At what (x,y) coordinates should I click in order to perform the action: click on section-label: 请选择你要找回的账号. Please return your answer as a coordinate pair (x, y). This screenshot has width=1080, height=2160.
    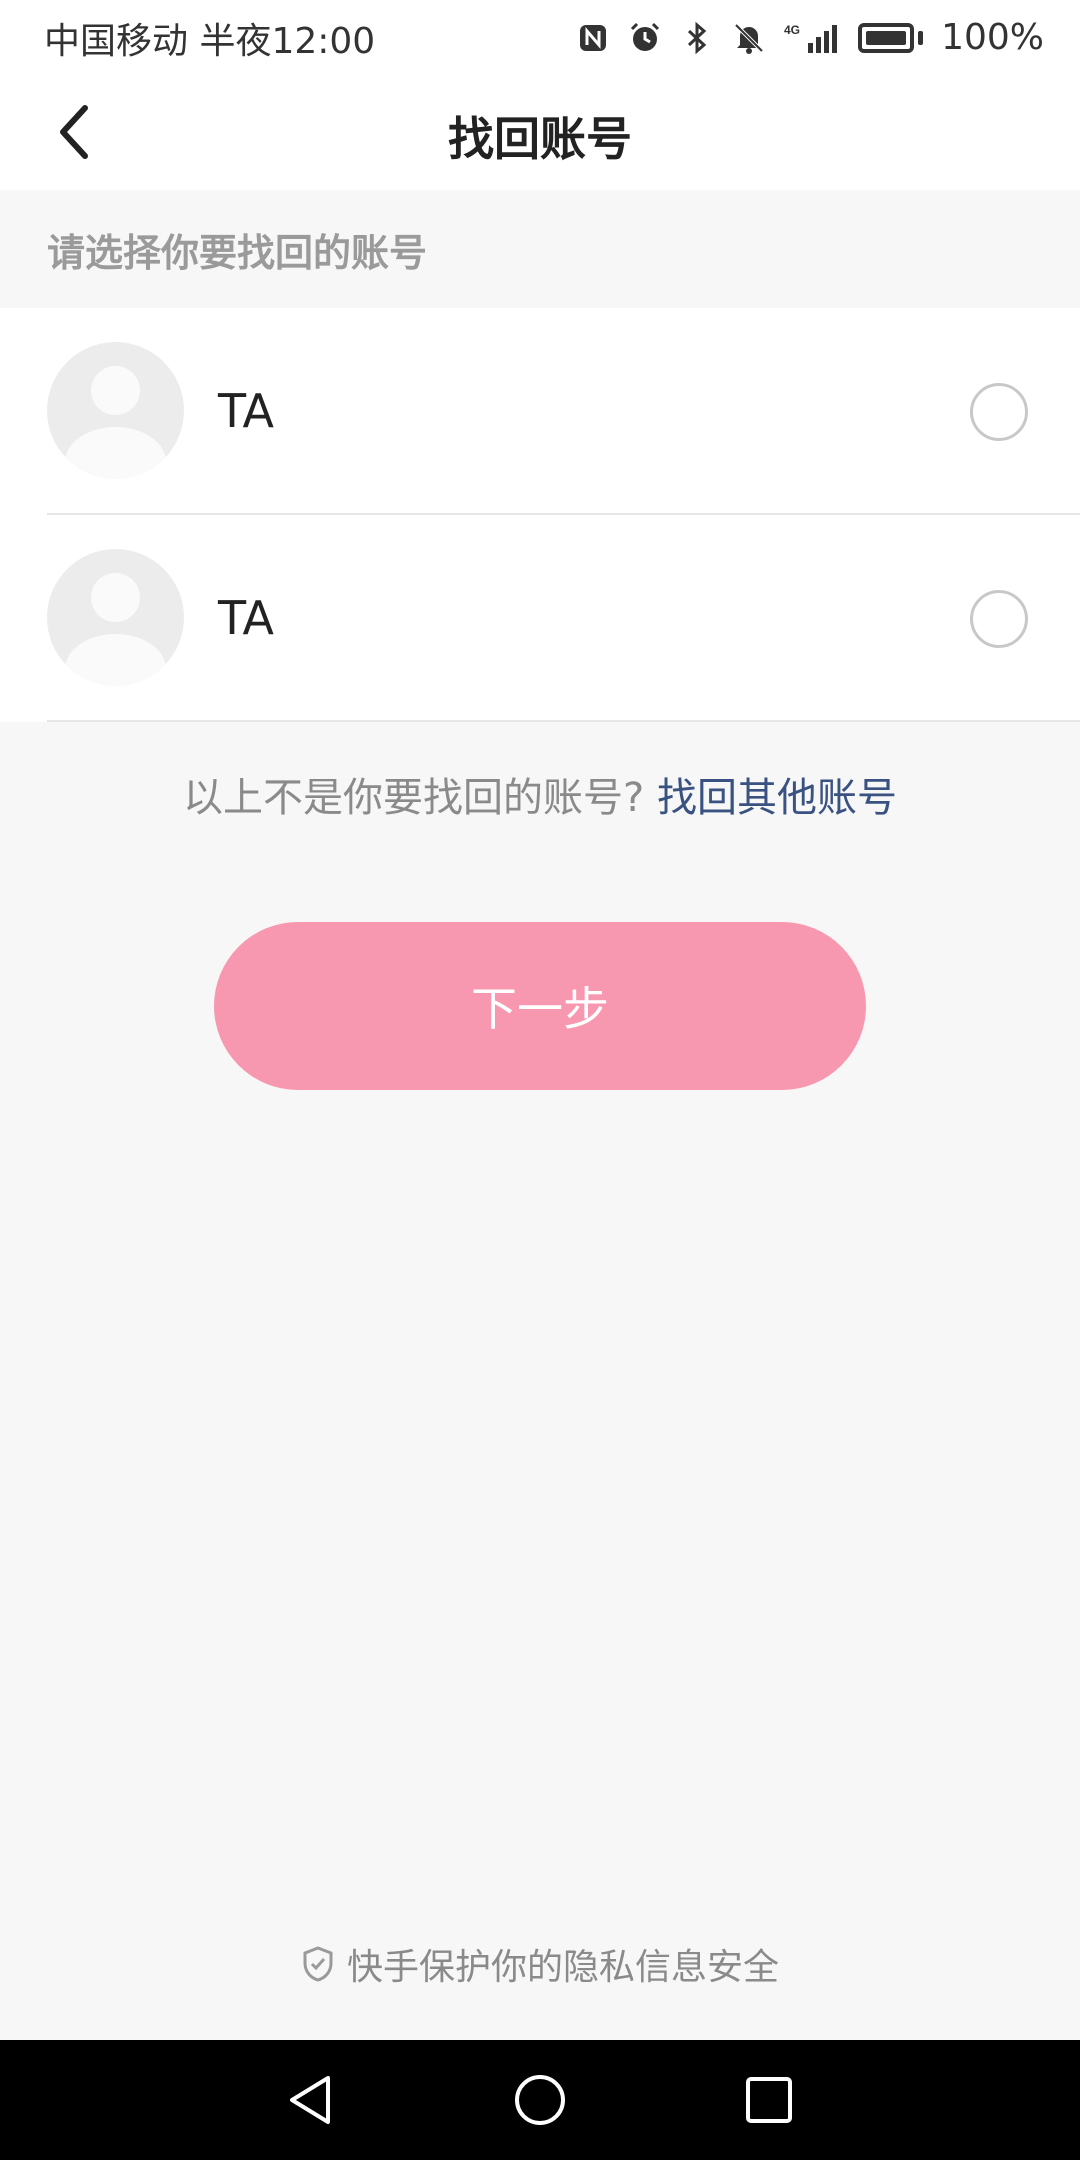
    Looking at the image, I should click on (237, 252).